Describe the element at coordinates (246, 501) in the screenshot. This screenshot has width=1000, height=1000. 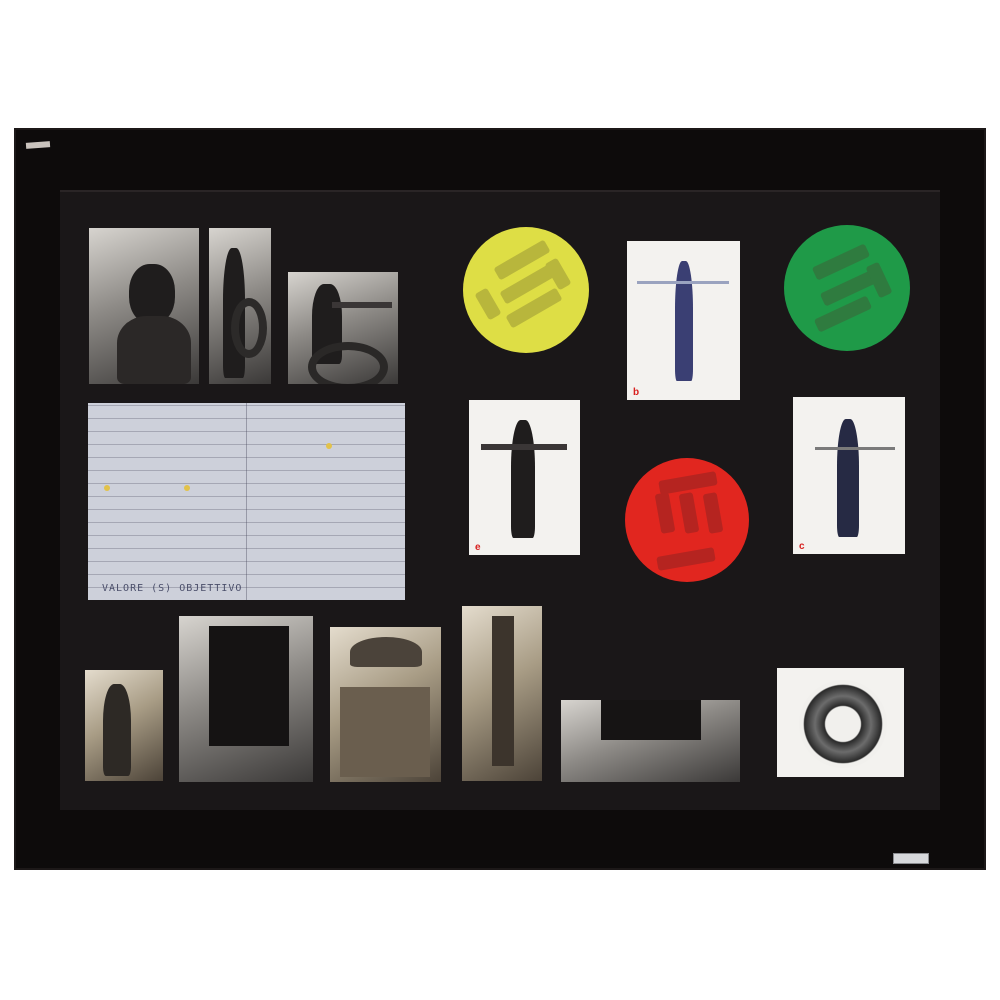
I see `handwritten-note-sheet: VALORE (S) OBJETTIVO` at that location.